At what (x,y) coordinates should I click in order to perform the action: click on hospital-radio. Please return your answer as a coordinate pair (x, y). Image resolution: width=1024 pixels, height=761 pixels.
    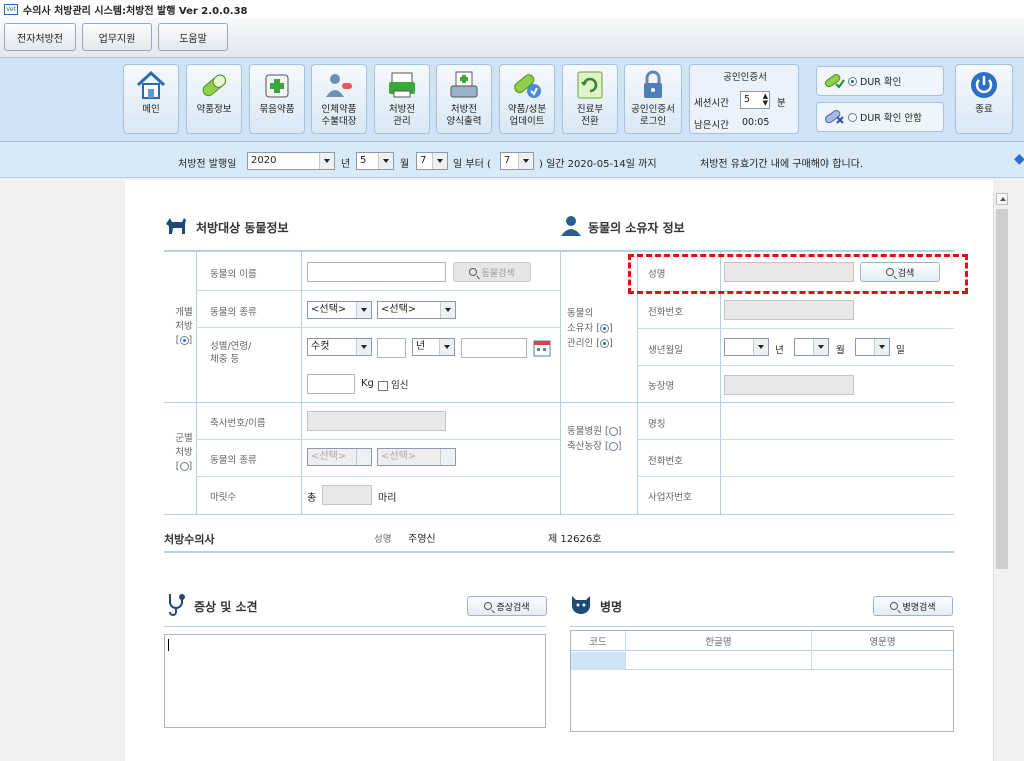
    Looking at the image, I should click on (613, 431).